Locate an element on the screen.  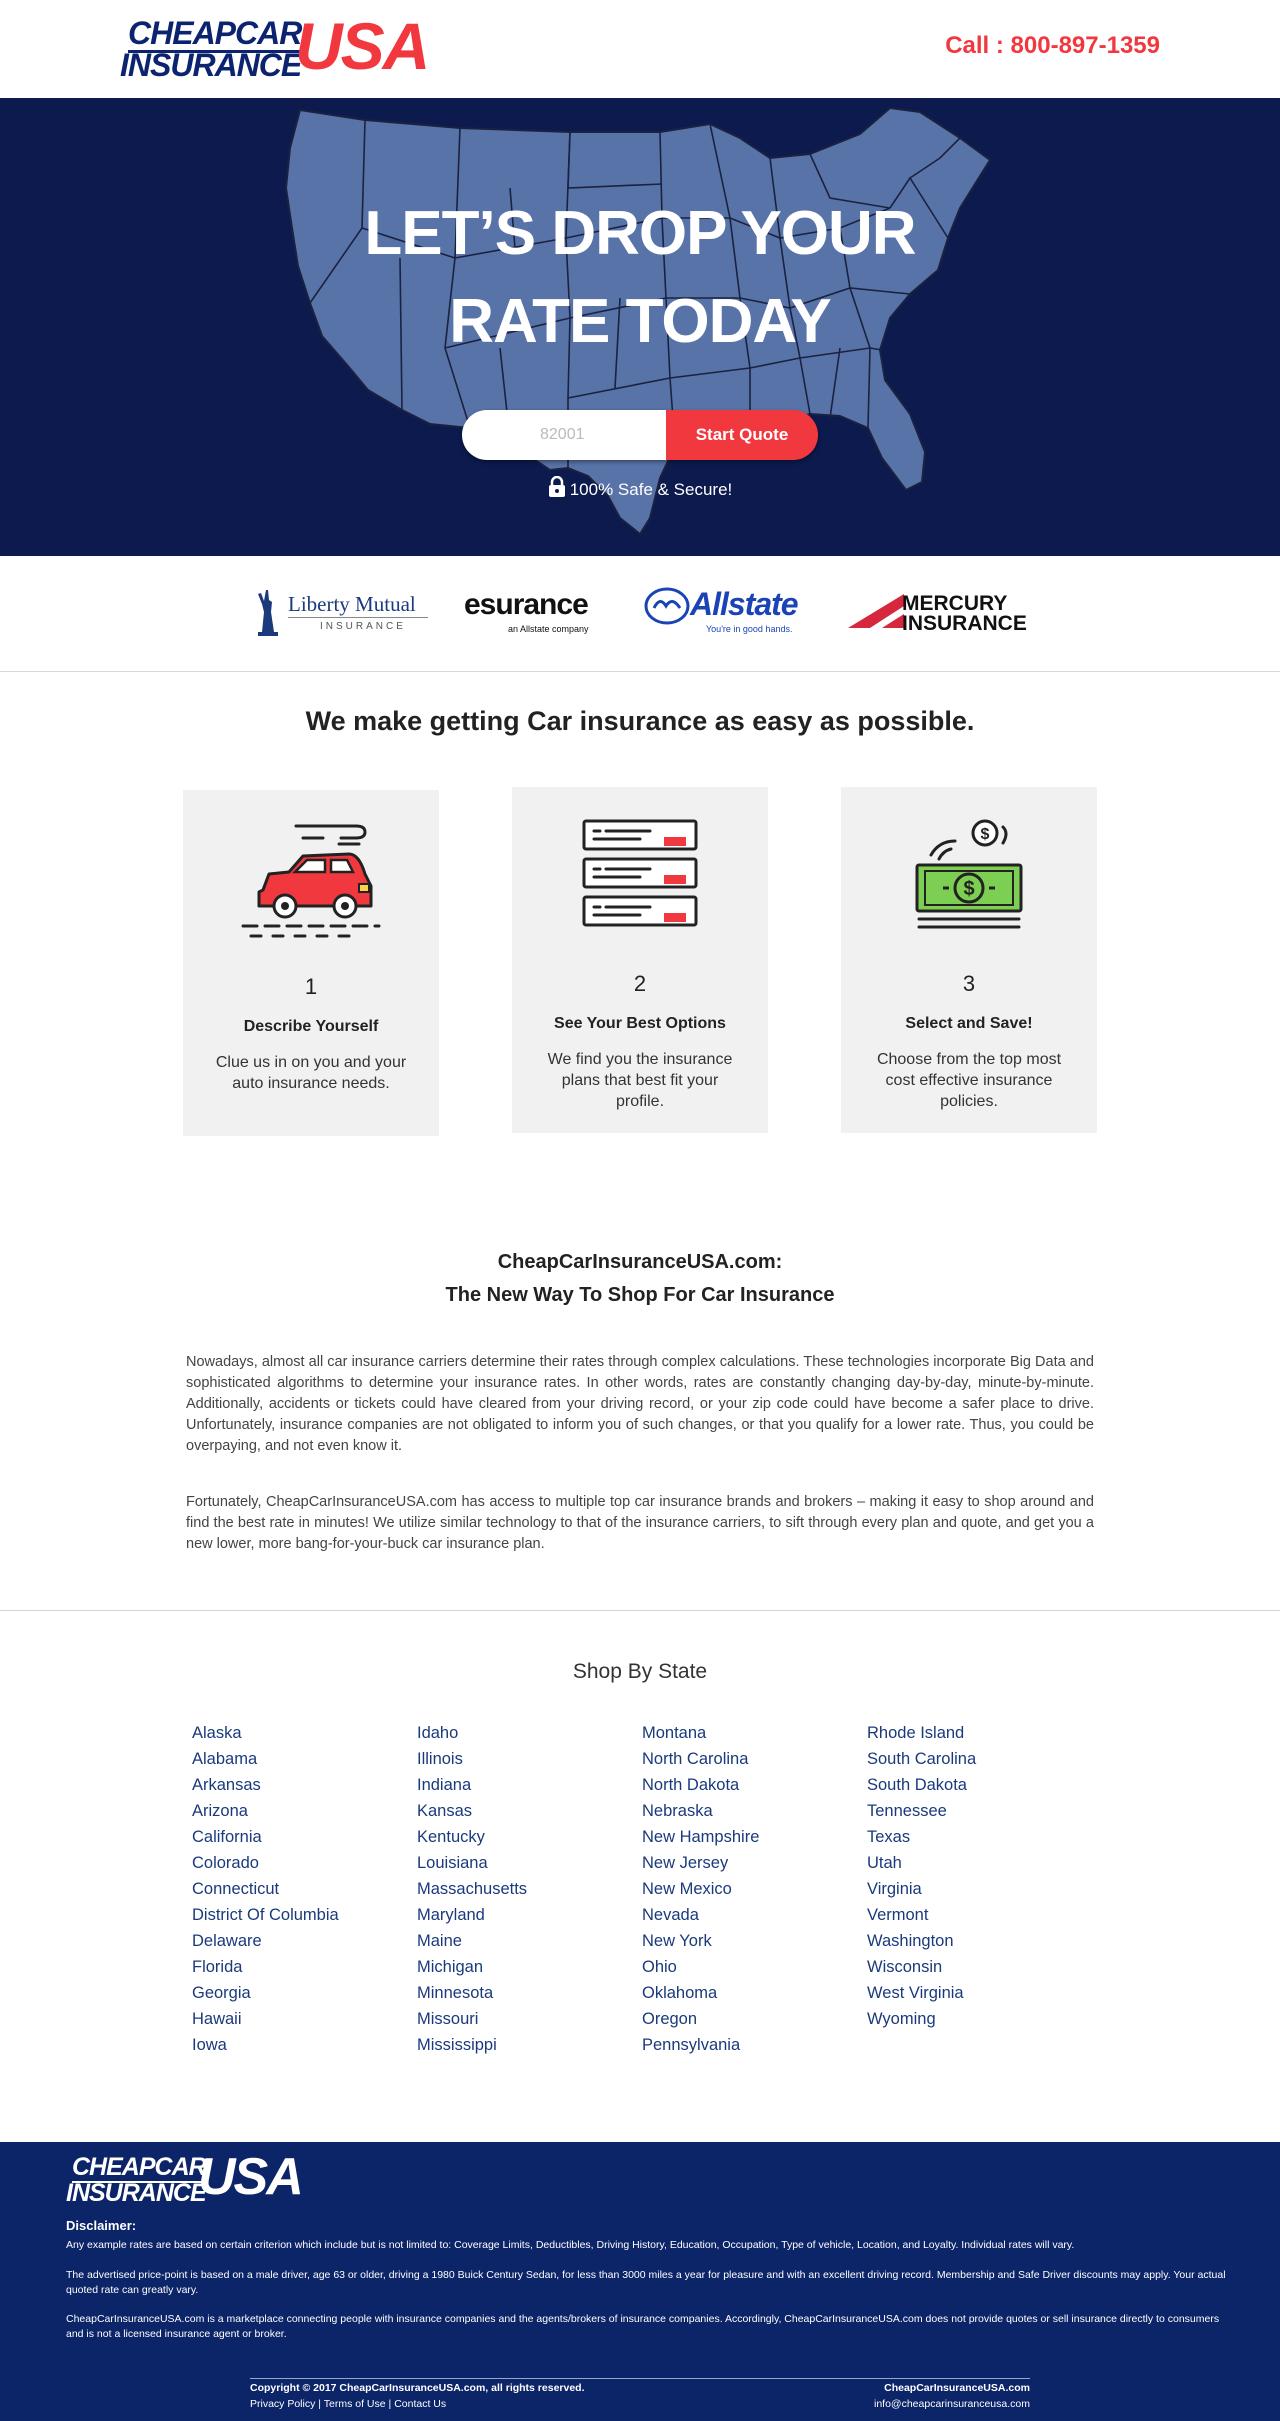
step-1-title: Describe Yourself is located at coordinates (311, 1026).